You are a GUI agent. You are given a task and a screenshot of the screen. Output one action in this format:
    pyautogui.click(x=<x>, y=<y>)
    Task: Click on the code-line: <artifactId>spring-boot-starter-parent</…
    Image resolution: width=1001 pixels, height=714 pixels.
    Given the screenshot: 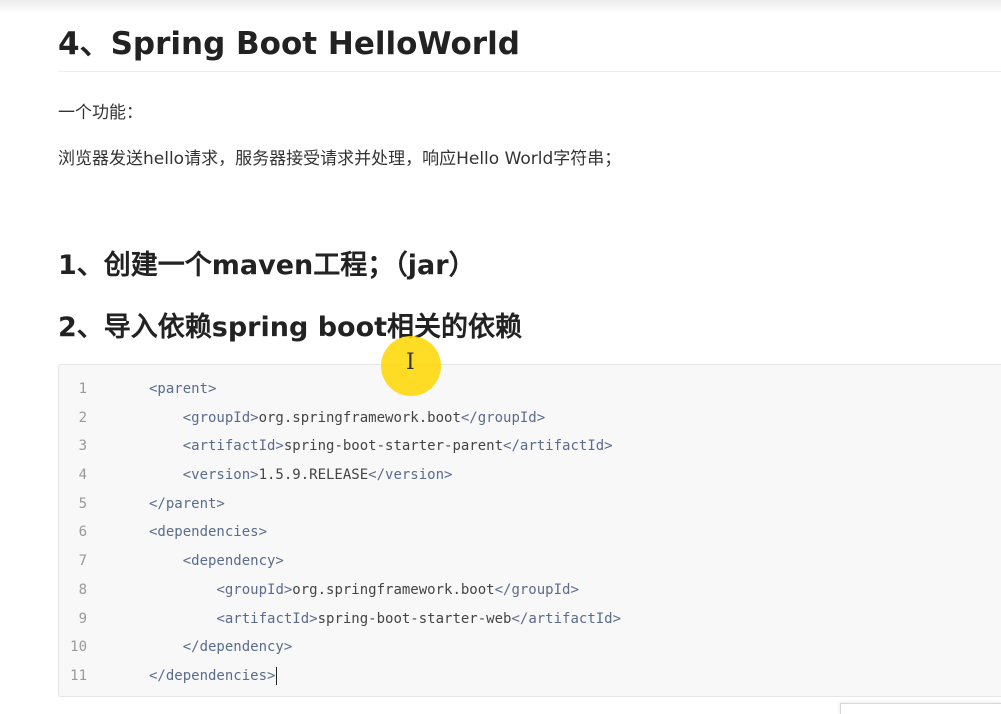 What is the action you would take?
    pyautogui.click(x=385, y=446)
    